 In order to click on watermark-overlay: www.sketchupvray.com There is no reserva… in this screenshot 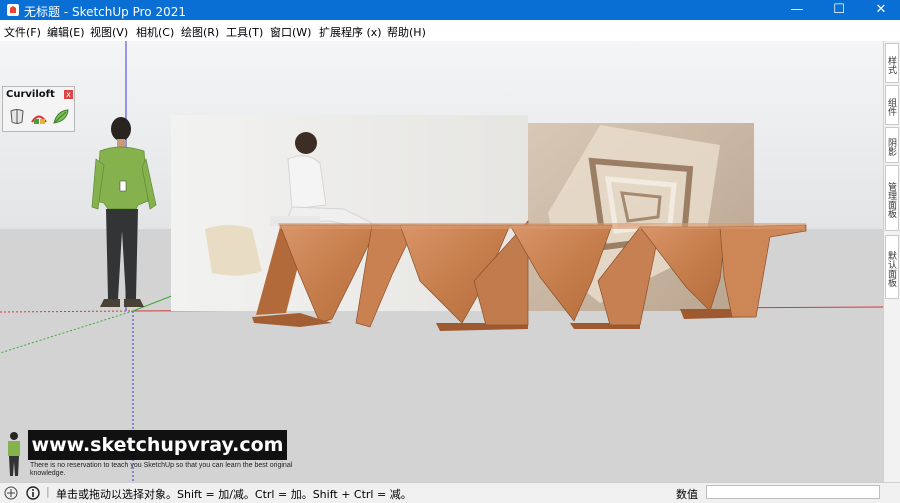, I will do `click(150, 455)`.